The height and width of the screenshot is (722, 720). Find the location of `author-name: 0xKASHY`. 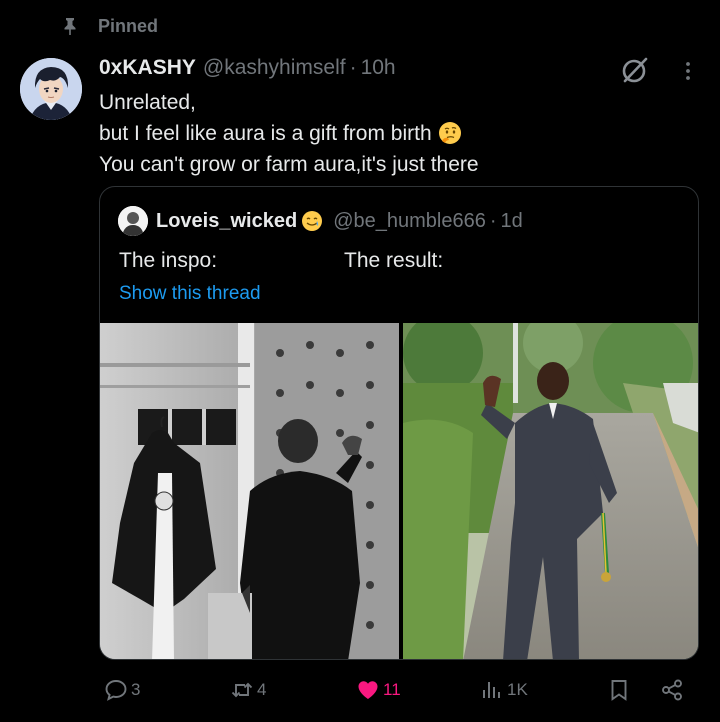

author-name: 0xKASHY is located at coordinates (147, 68).